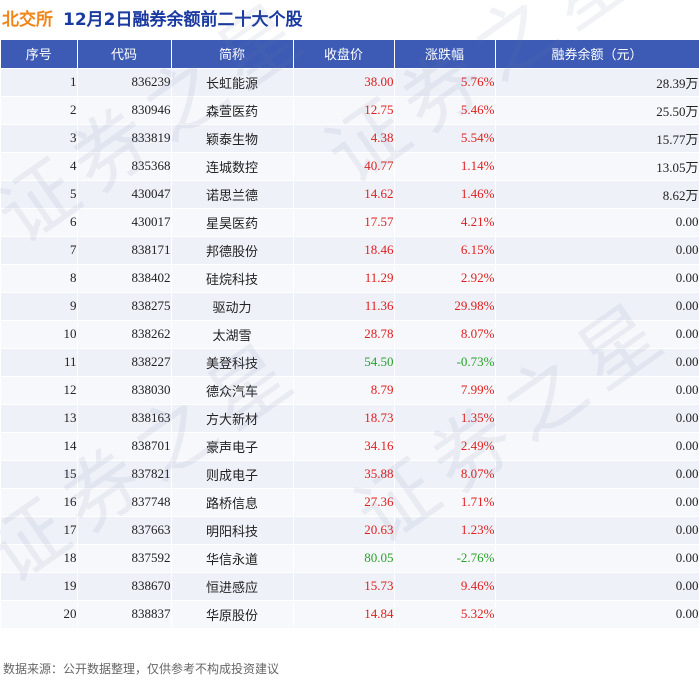 This screenshot has height=680, width=700. What do you see at coordinates (39, 54) in the screenshot?
I see `column-header-index: 序号` at bounding box center [39, 54].